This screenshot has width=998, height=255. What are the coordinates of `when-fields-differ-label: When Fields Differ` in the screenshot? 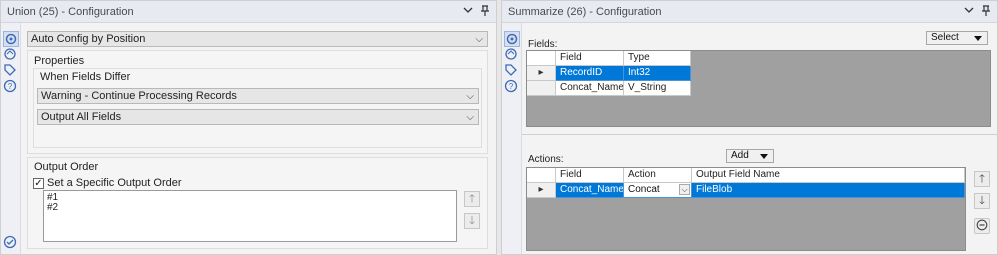 It's located at (85, 77).